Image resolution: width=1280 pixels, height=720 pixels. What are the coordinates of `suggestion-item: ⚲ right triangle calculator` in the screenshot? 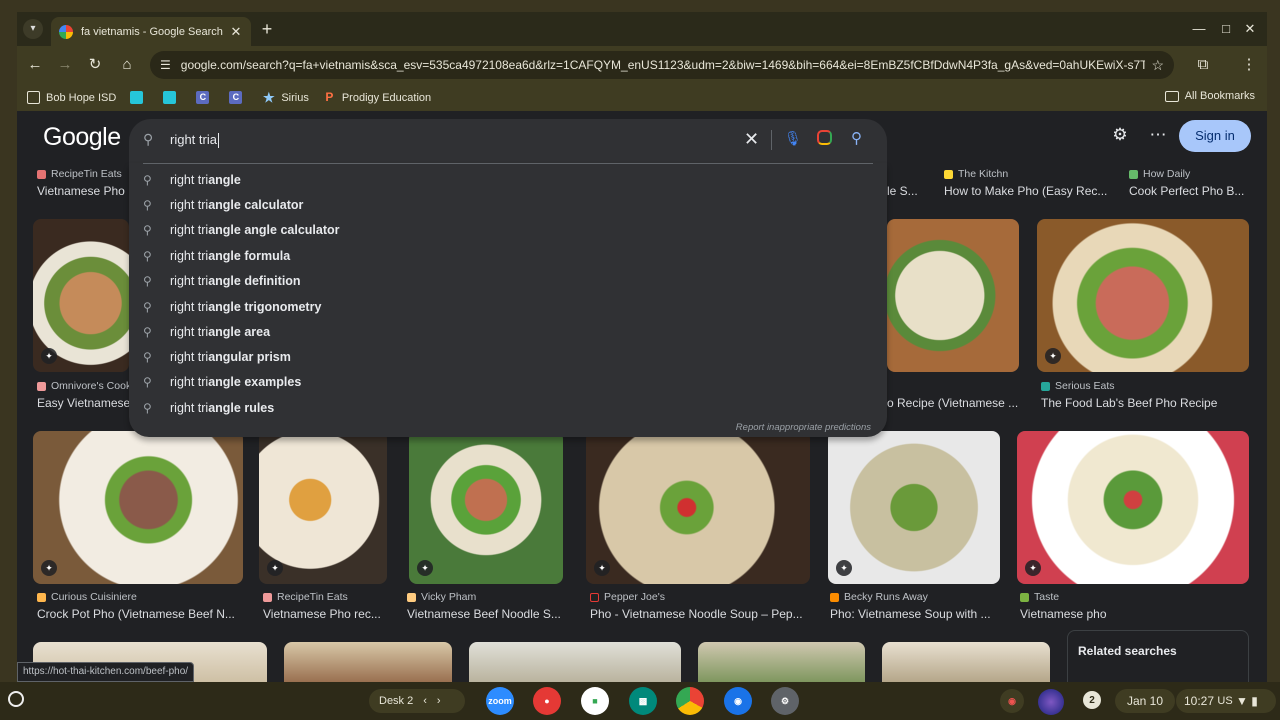 It's located at (508, 204).